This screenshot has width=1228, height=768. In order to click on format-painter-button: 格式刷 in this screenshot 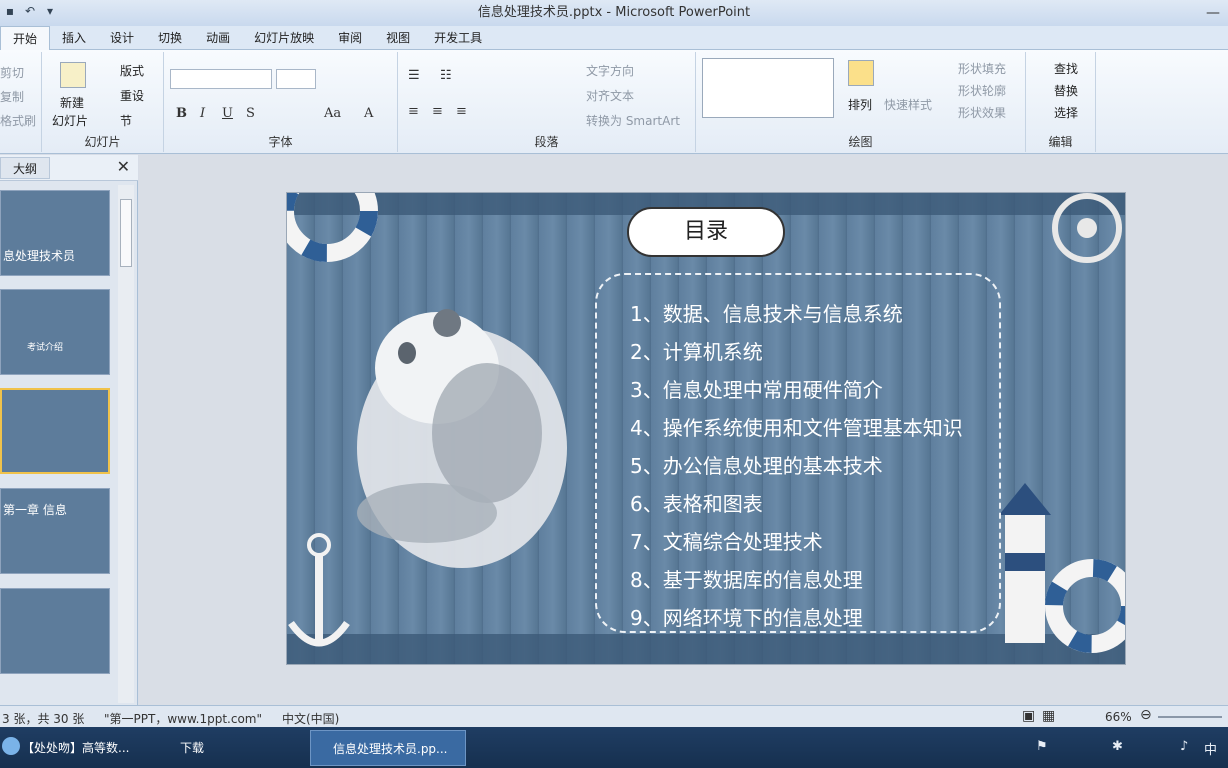, I will do `click(18, 120)`.